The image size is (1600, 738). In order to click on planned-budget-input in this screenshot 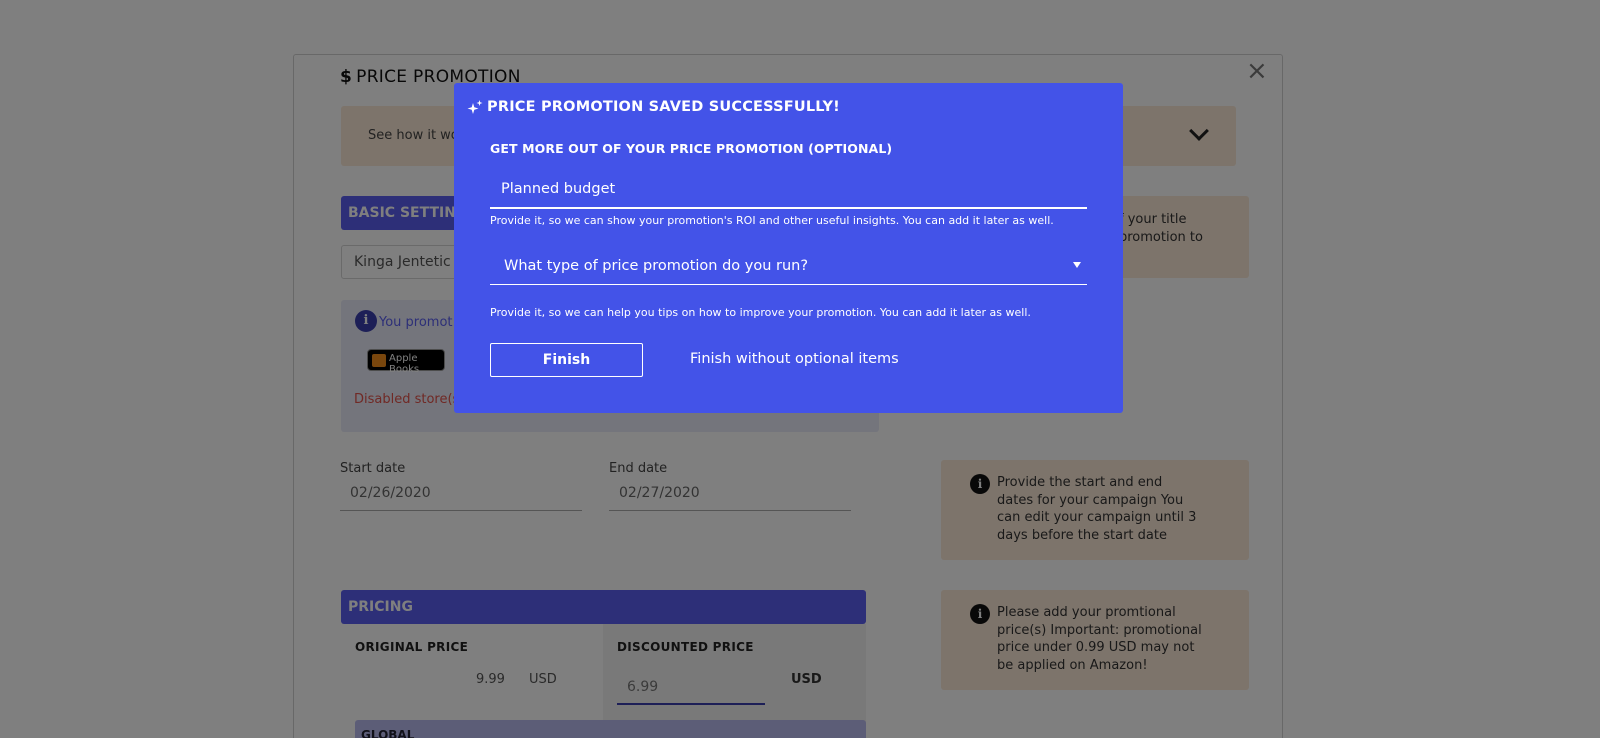, I will do `click(788, 190)`.